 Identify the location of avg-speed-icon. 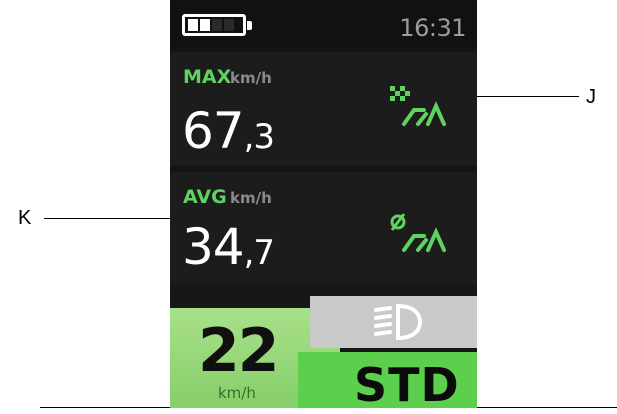
(419, 231).